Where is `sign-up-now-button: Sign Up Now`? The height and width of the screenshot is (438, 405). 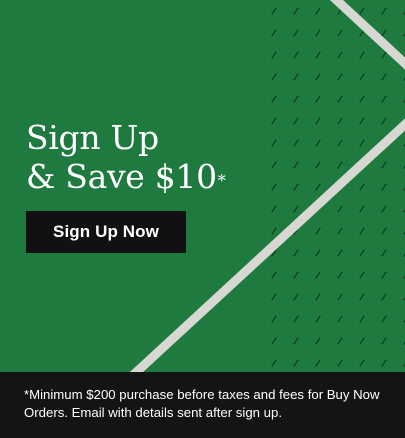 sign-up-now-button: Sign Up Now is located at coordinates (106, 232).